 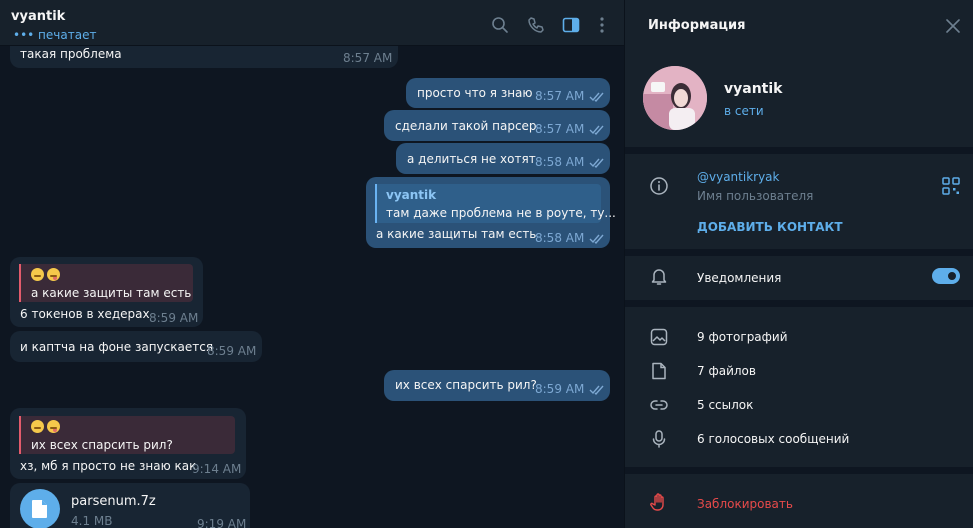 What do you see at coordinates (738, 177) in the screenshot?
I see `username-link: @vyantikryak` at bounding box center [738, 177].